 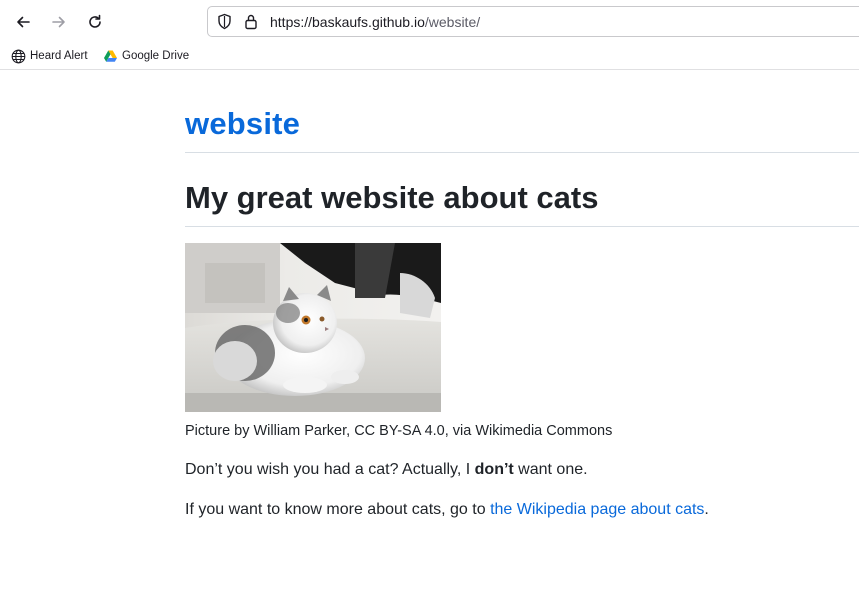 What do you see at coordinates (347, 22) in the screenshot?
I see `url-host: https://baskaufs.github.io` at bounding box center [347, 22].